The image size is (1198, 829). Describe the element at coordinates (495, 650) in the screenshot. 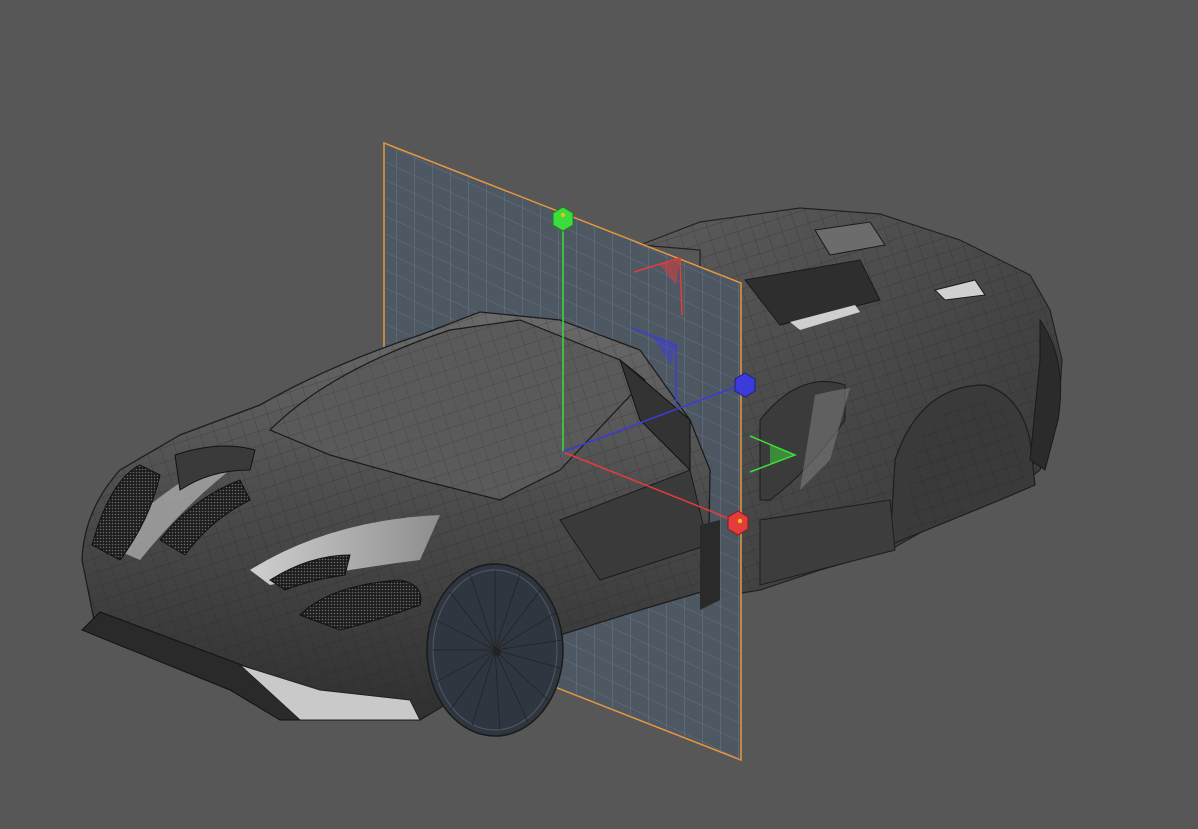

I see `front-wheel` at that location.